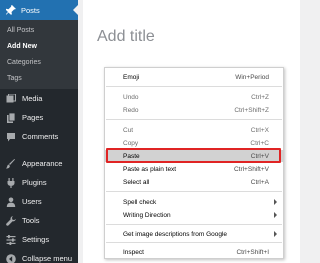  Describe the element at coordinates (194, 130) in the screenshot. I see `menu-item-cut: Cut Ctrl+X` at that location.